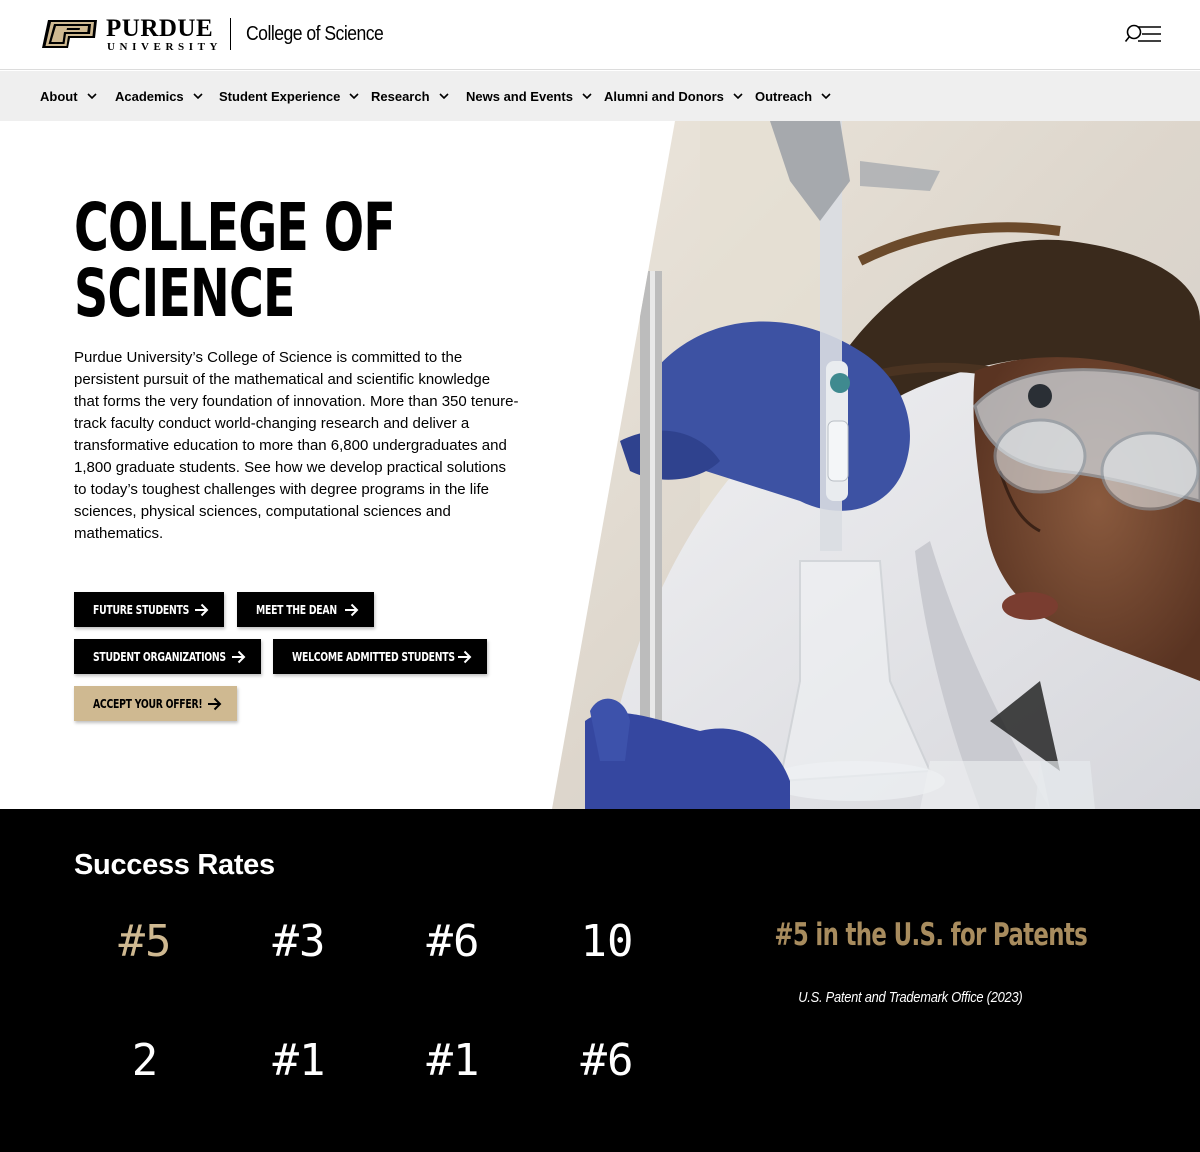 Image resolution: width=1200 pixels, height=1152 pixels. I want to click on button-label: ACCEPT YOUR OFFER!, so click(148, 703).